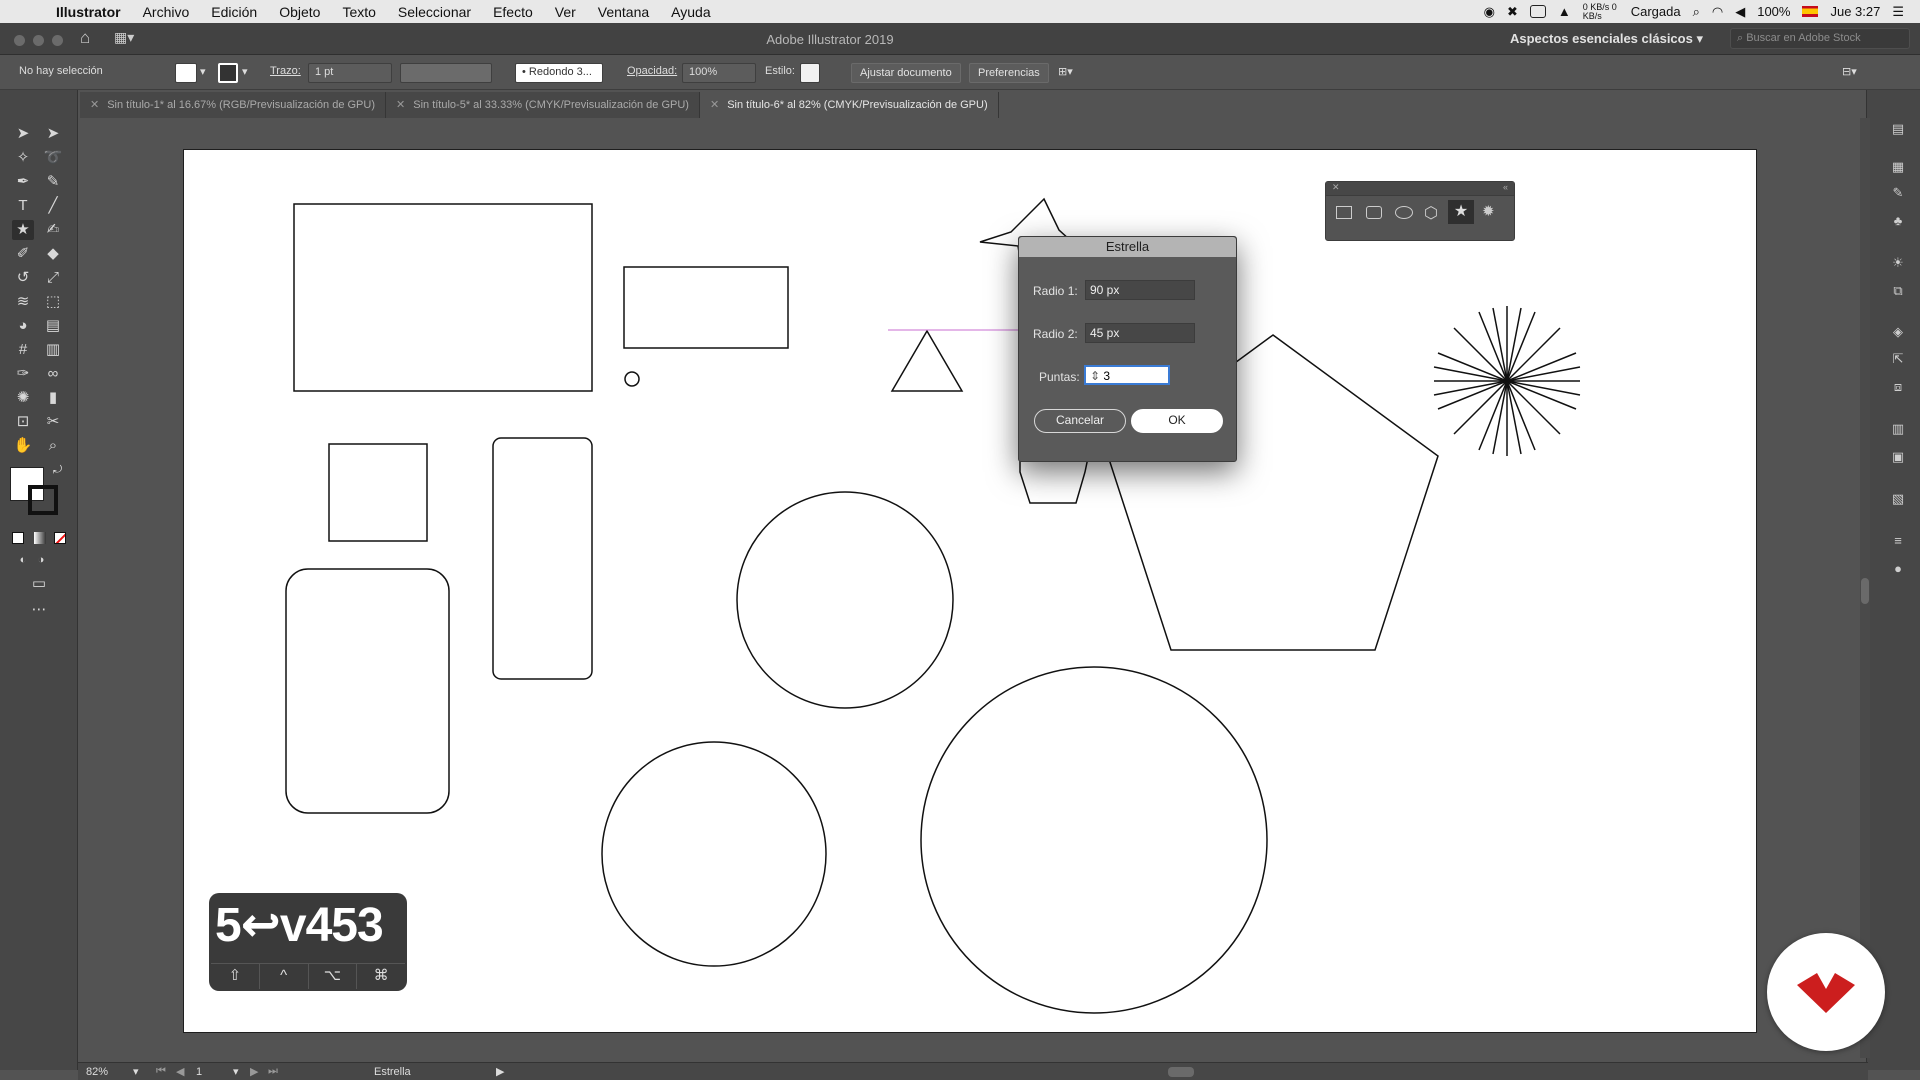 This screenshot has height=1080, width=1920. What do you see at coordinates (973, 1071) in the screenshot?
I see `status-bar: 82% ▾ ⏮ ◀ 1 ▾ ▶ ⏭ Estrella ▶` at bounding box center [973, 1071].